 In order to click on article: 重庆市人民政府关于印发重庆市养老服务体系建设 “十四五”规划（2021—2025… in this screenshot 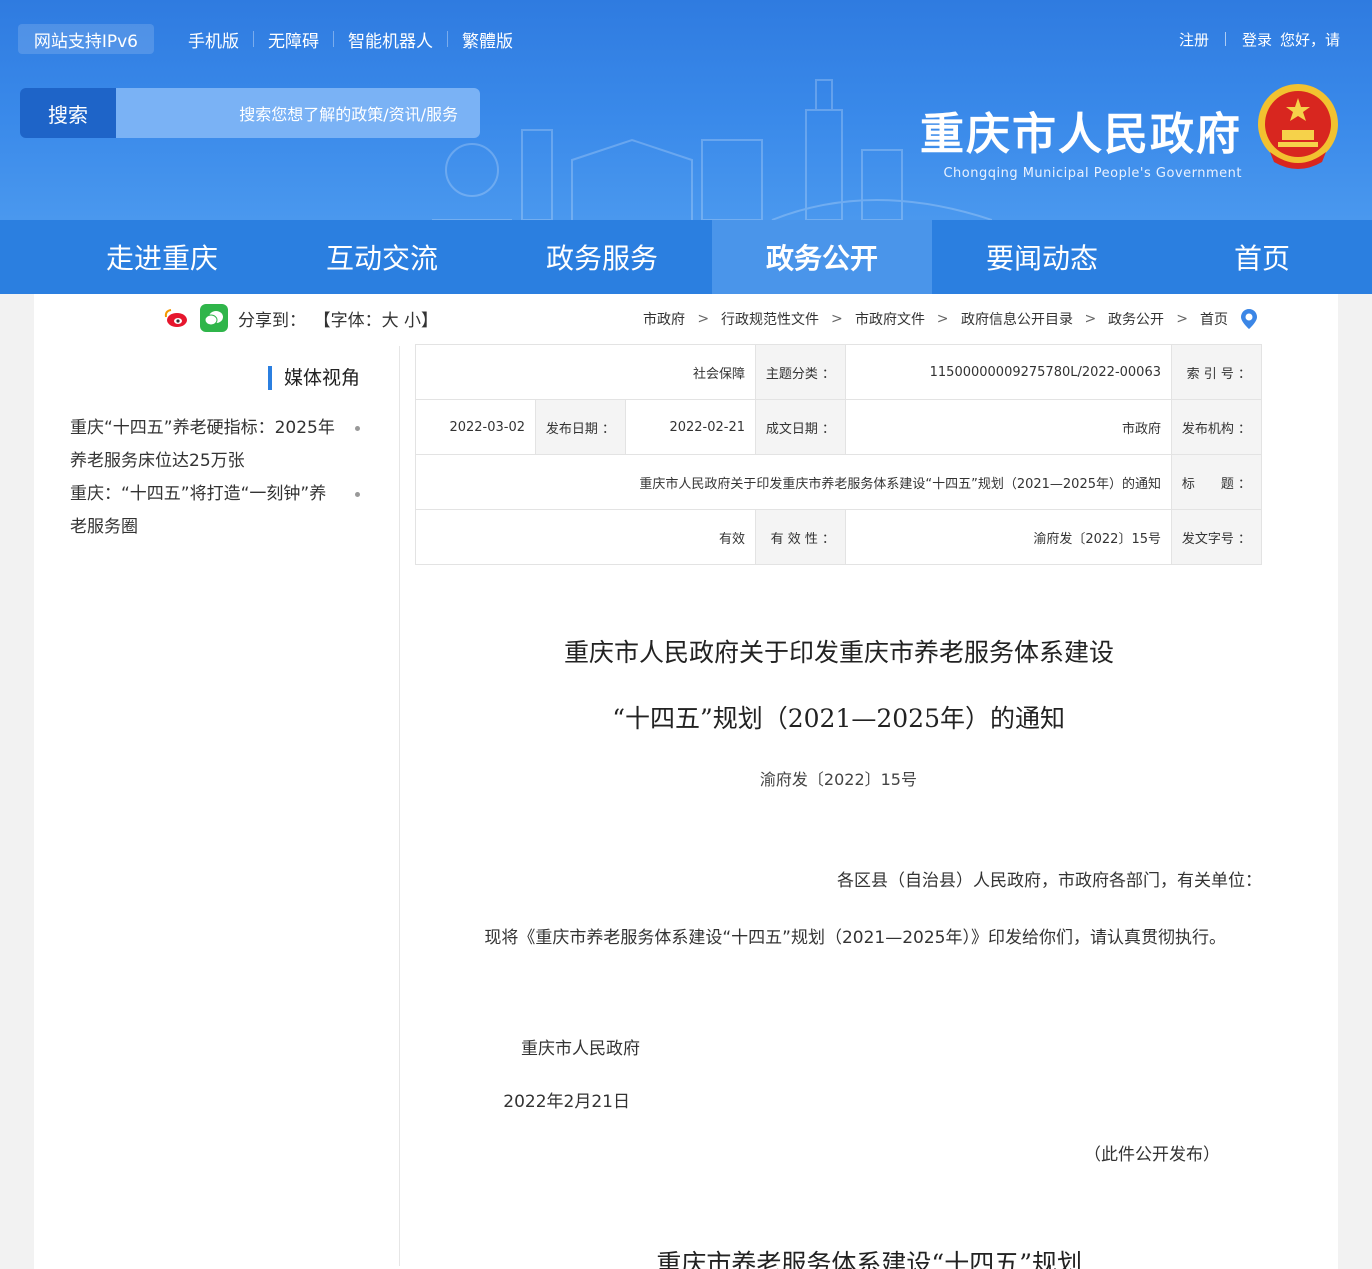, I will do `click(838, 705)`.